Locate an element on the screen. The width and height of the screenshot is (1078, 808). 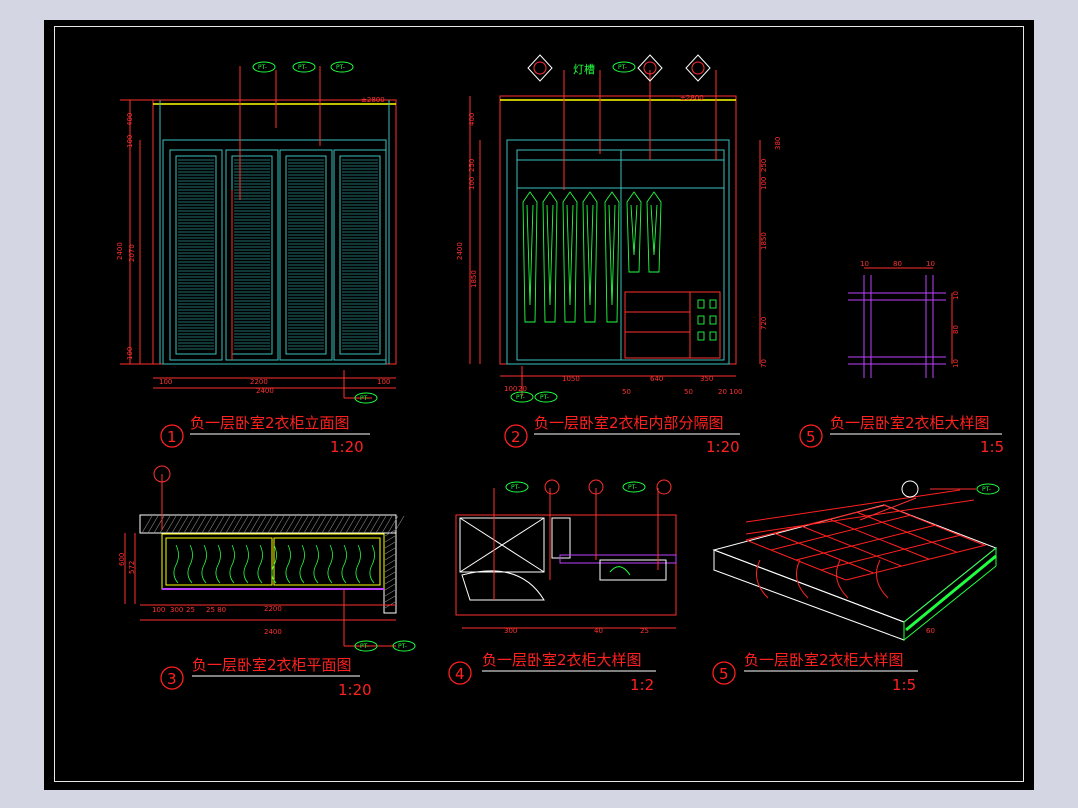
dimension-value: 572 is located at coordinates (132, 567).